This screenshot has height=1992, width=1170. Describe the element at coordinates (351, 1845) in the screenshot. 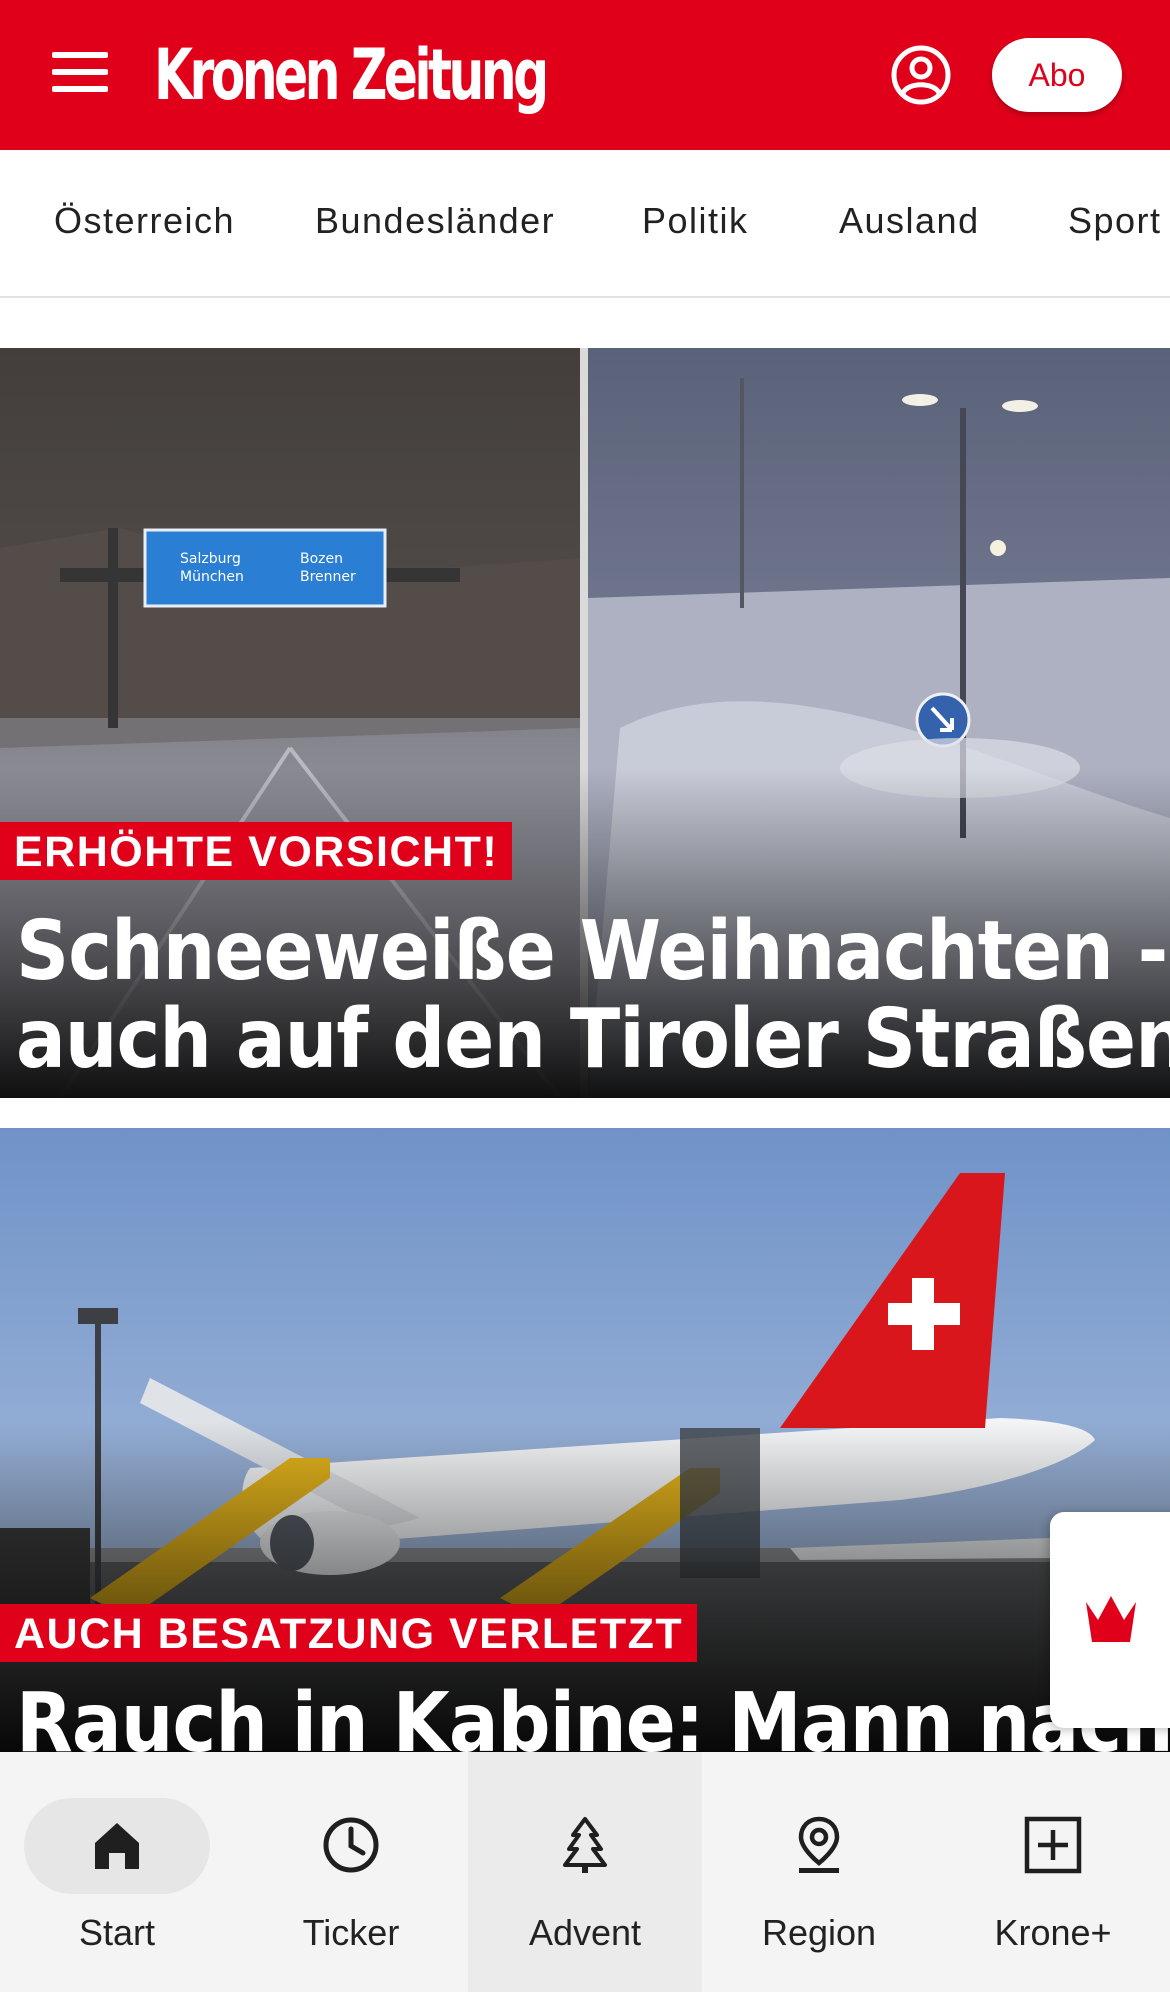

I see `clock-icon` at that location.